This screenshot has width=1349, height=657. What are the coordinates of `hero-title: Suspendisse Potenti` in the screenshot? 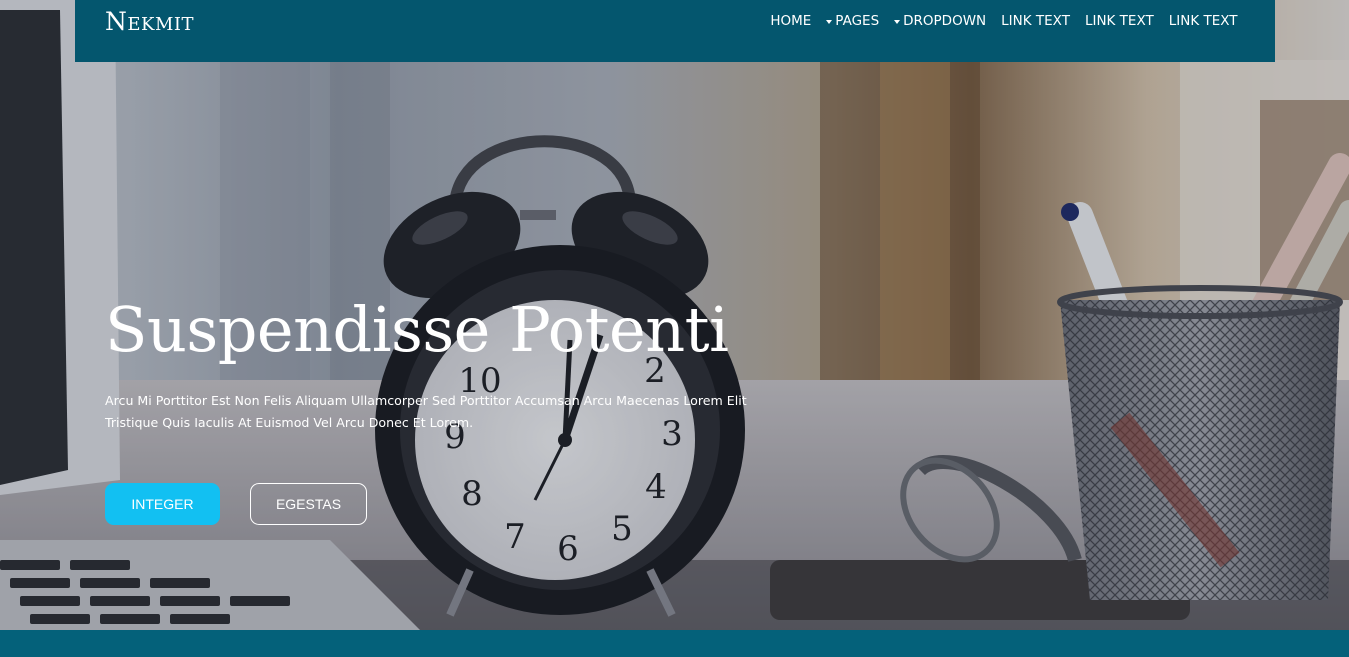 It's located at (417, 329).